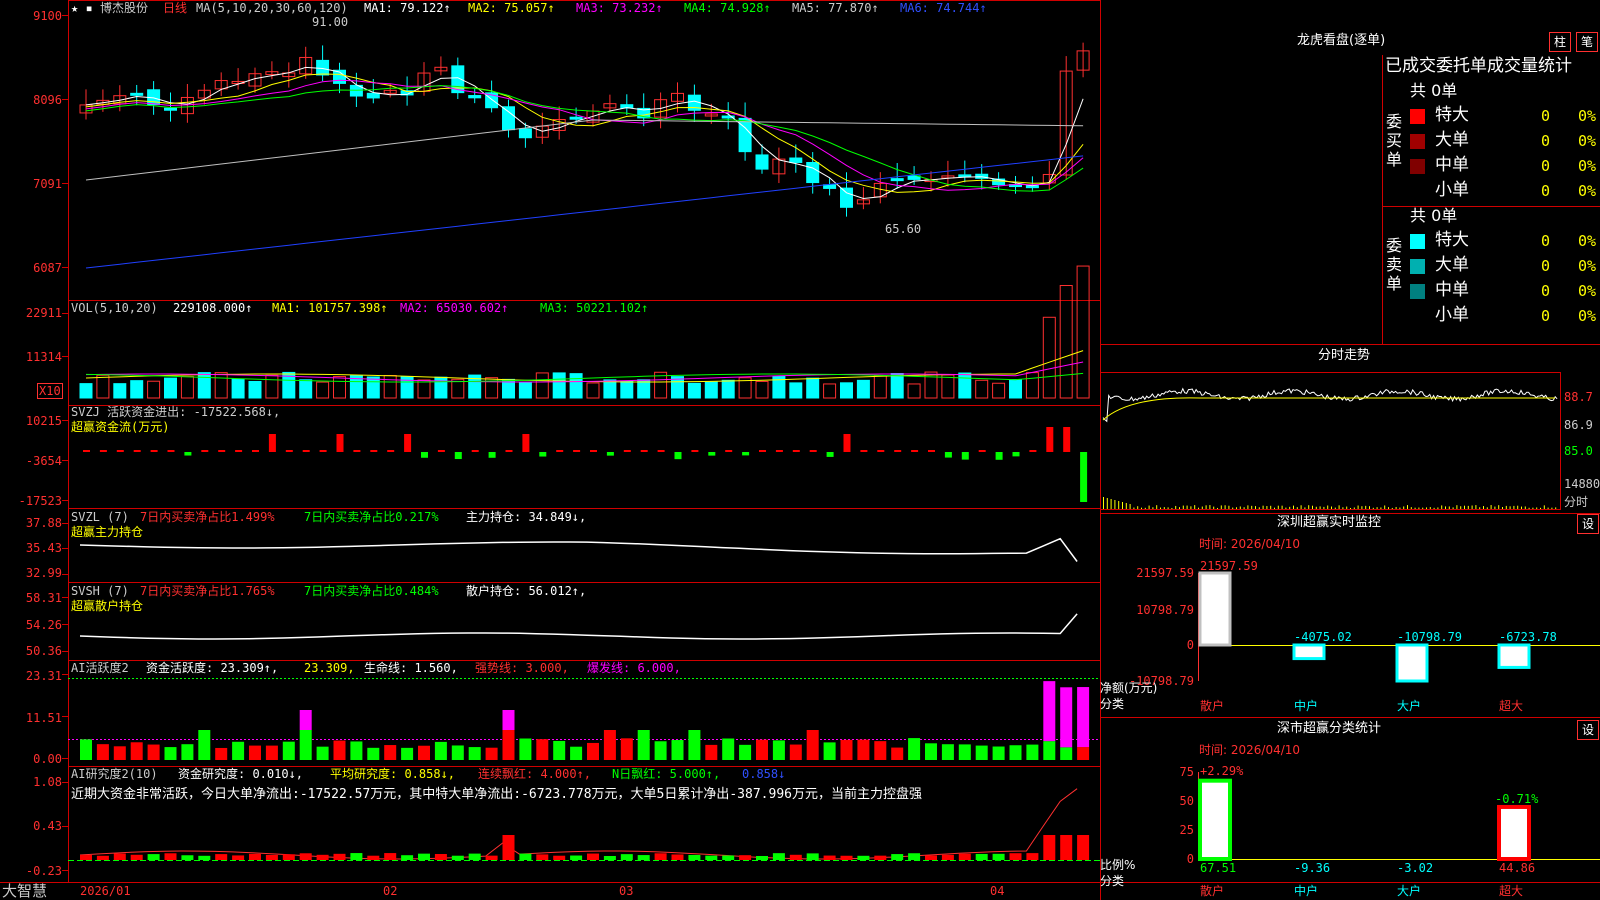 The width and height of the screenshot is (1600, 900). Describe the element at coordinates (330, 22) in the screenshot. I see `high-mark: 91.00` at that location.